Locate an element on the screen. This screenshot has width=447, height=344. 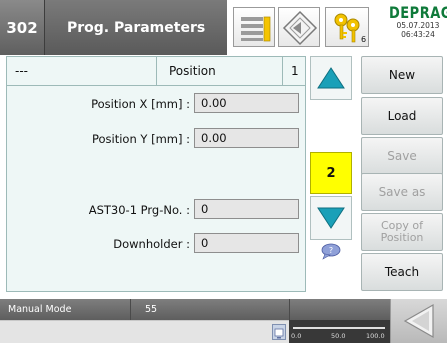
scale-min-label: 0.0 is located at coordinates (296, 336).